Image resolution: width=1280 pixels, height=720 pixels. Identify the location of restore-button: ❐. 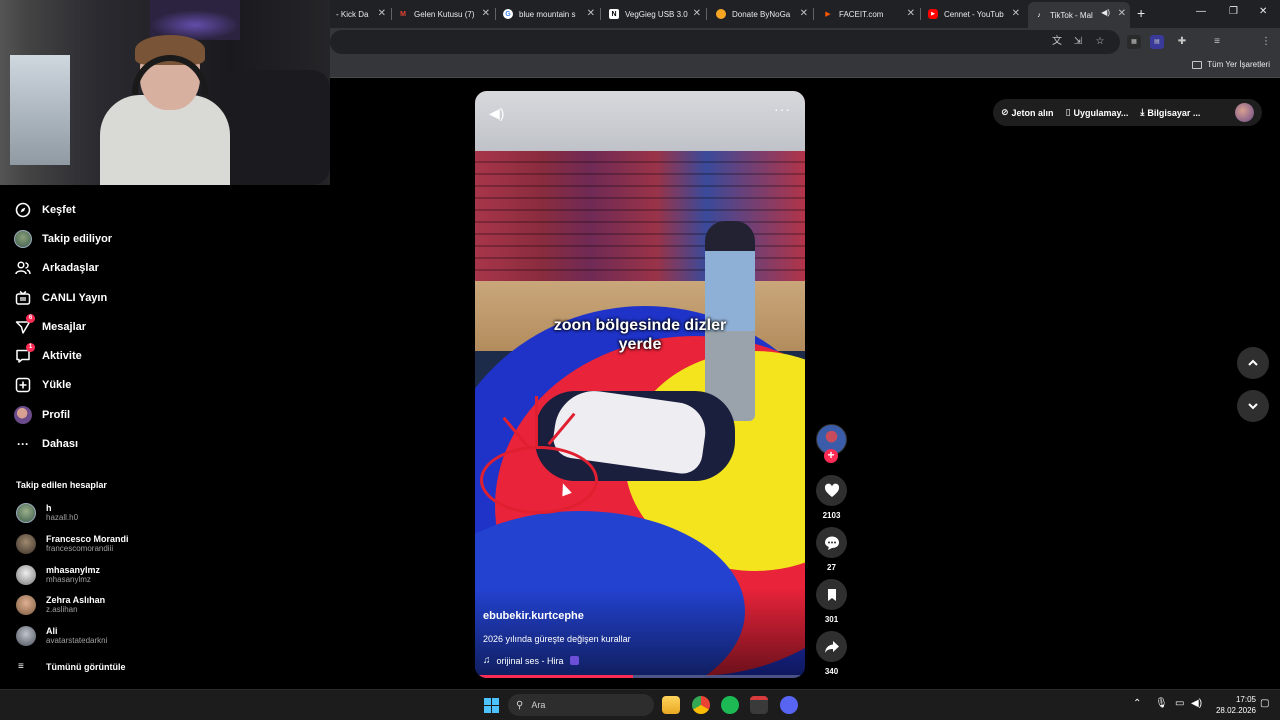
(1233, 11).